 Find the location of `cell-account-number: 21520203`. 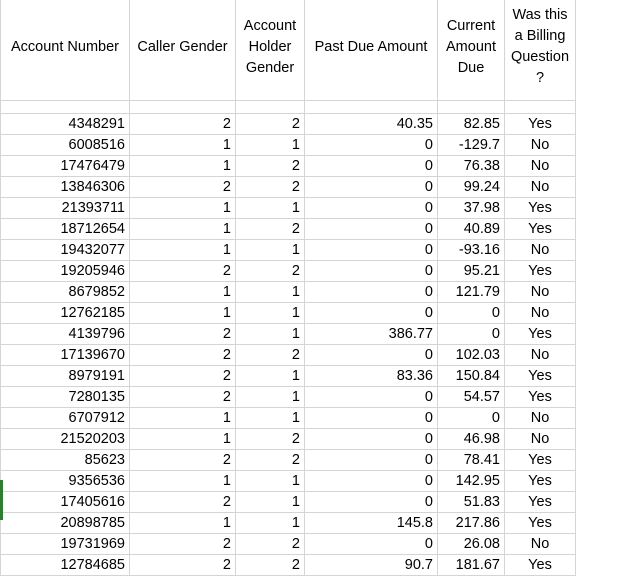

cell-account-number: 21520203 is located at coordinates (65, 439).